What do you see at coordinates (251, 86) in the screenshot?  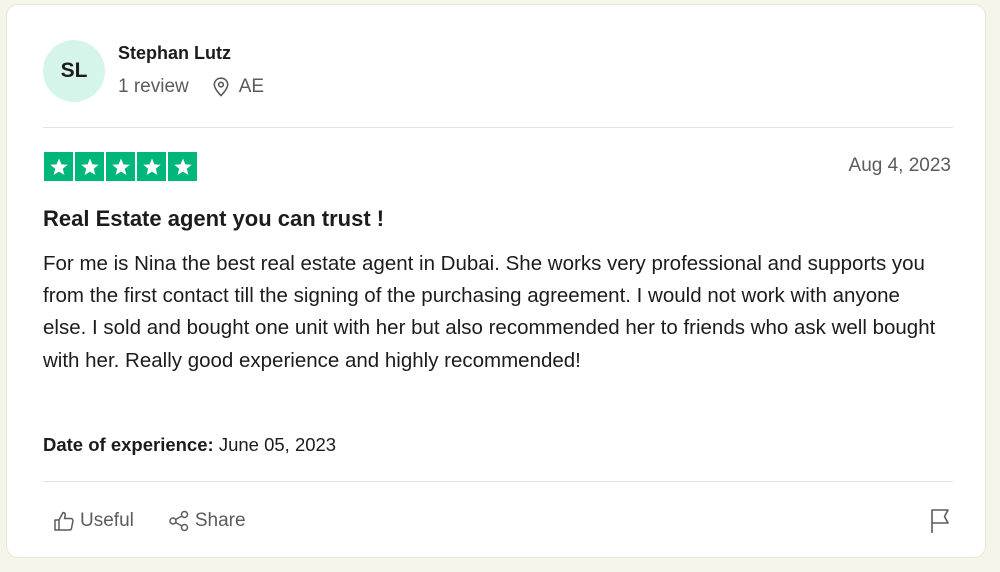 I see `reviewer-country: AE` at bounding box center [251, 86].